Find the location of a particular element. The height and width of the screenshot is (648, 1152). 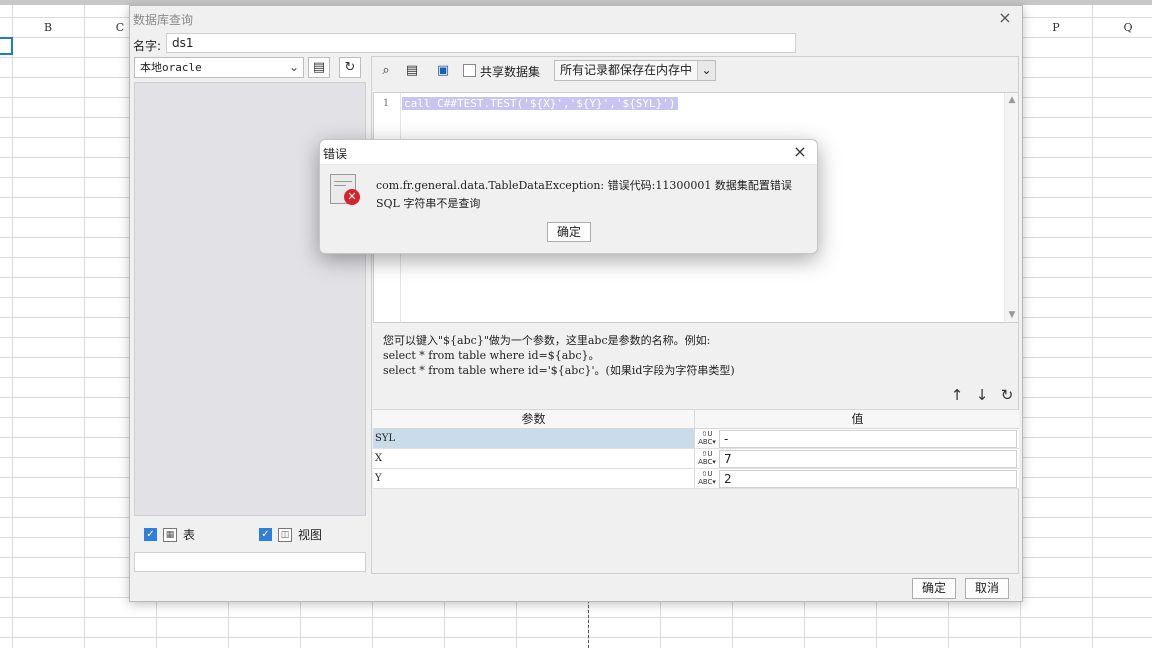

move-down-icon: ↓ is located at coordinates (982, 395).